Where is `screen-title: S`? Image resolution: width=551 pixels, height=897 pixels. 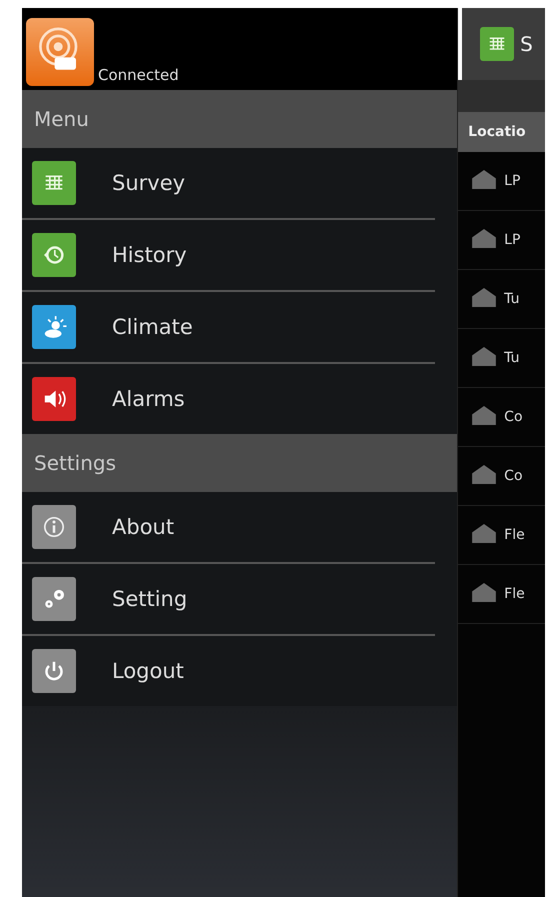
screen-title: S is located at coordinates (526, 44).